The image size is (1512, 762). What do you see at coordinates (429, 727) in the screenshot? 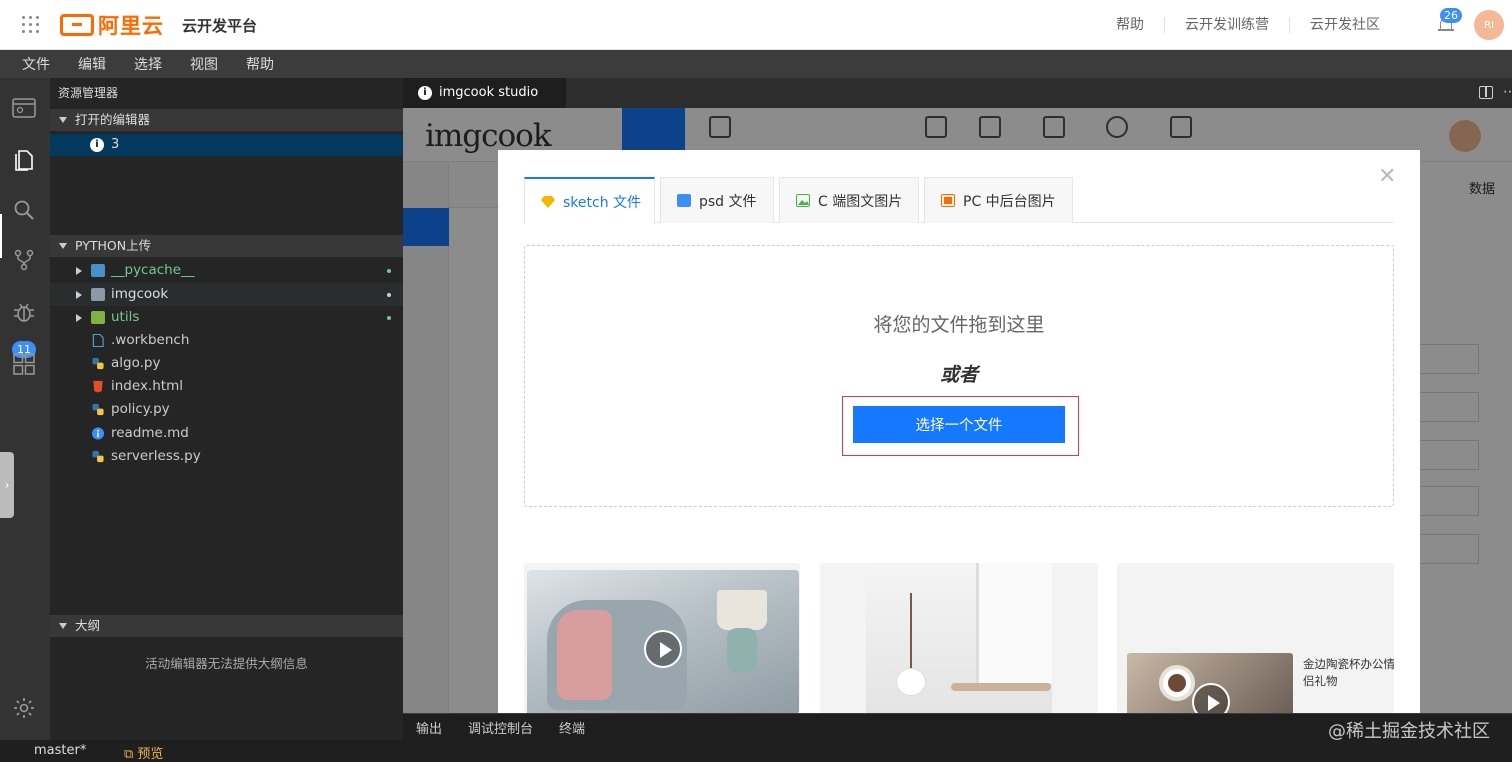
I see `panel-tab-output: 输出` at bounding box center [429, 727].